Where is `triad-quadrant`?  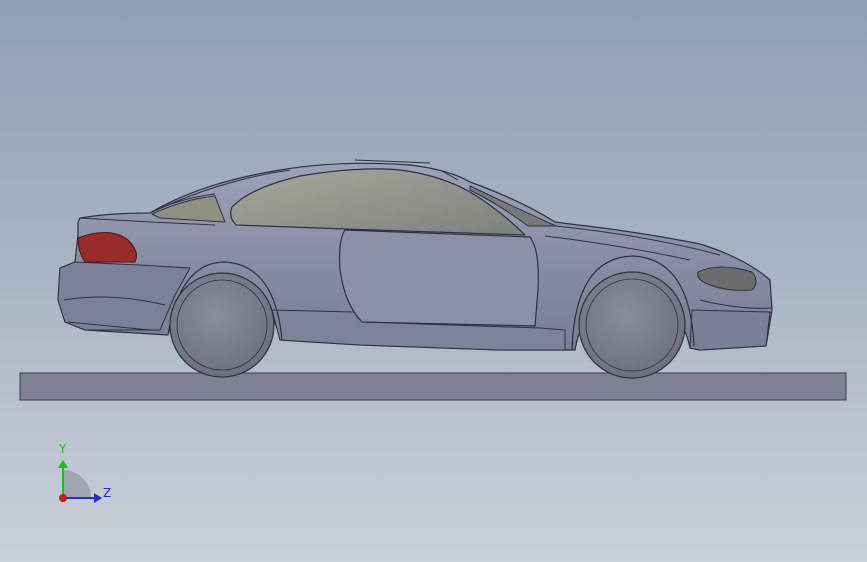 triad-quadrant is located at coordinates (77, 484).